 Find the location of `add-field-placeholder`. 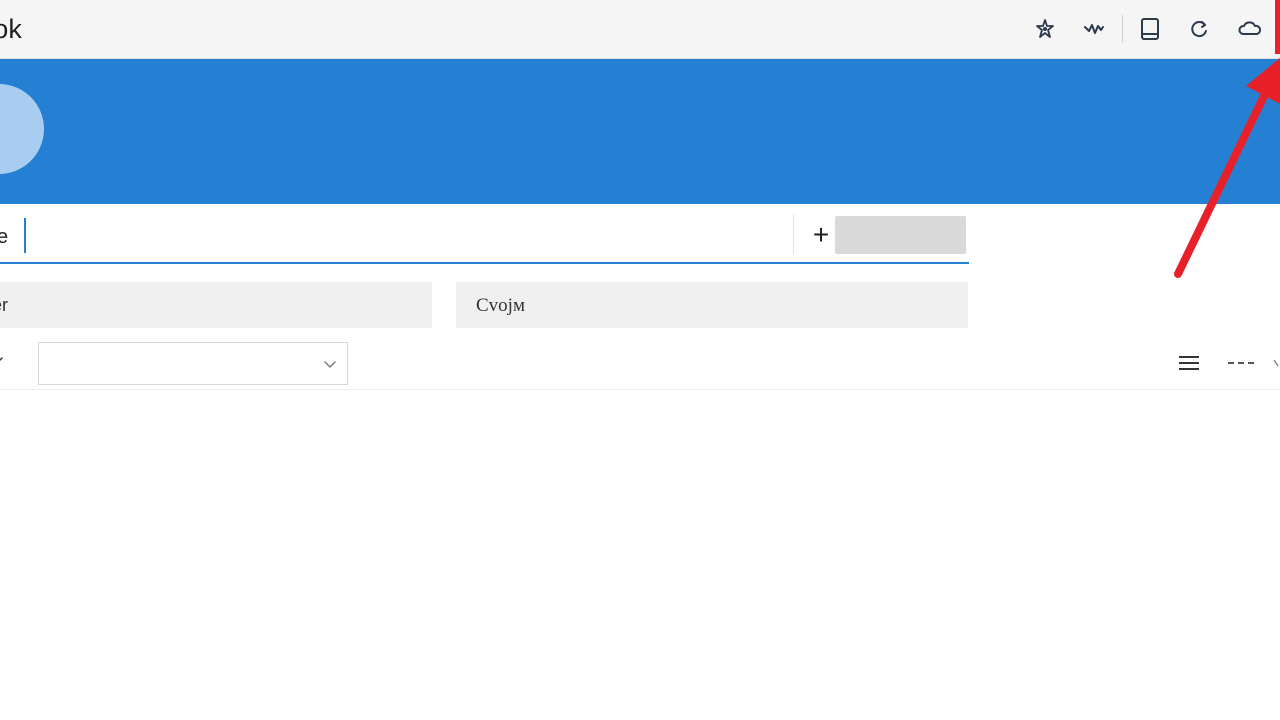

add-field-placeholder is located at coordinates (900, 235).